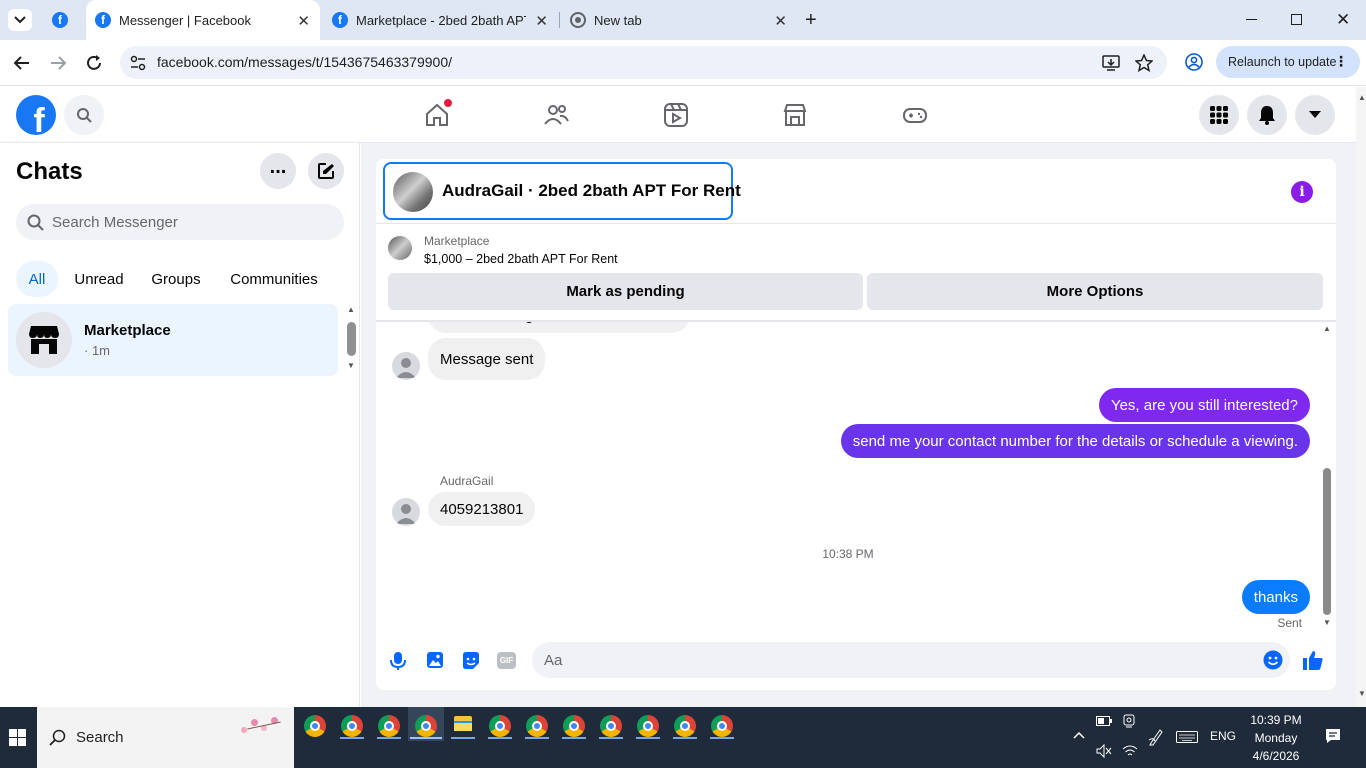 This screenshot has width=1366, height=768. What do you see at coordinates (60, 20) in the screenshot?
I see `pinned-tab-facebook: f` at bounding box center [60, 20].